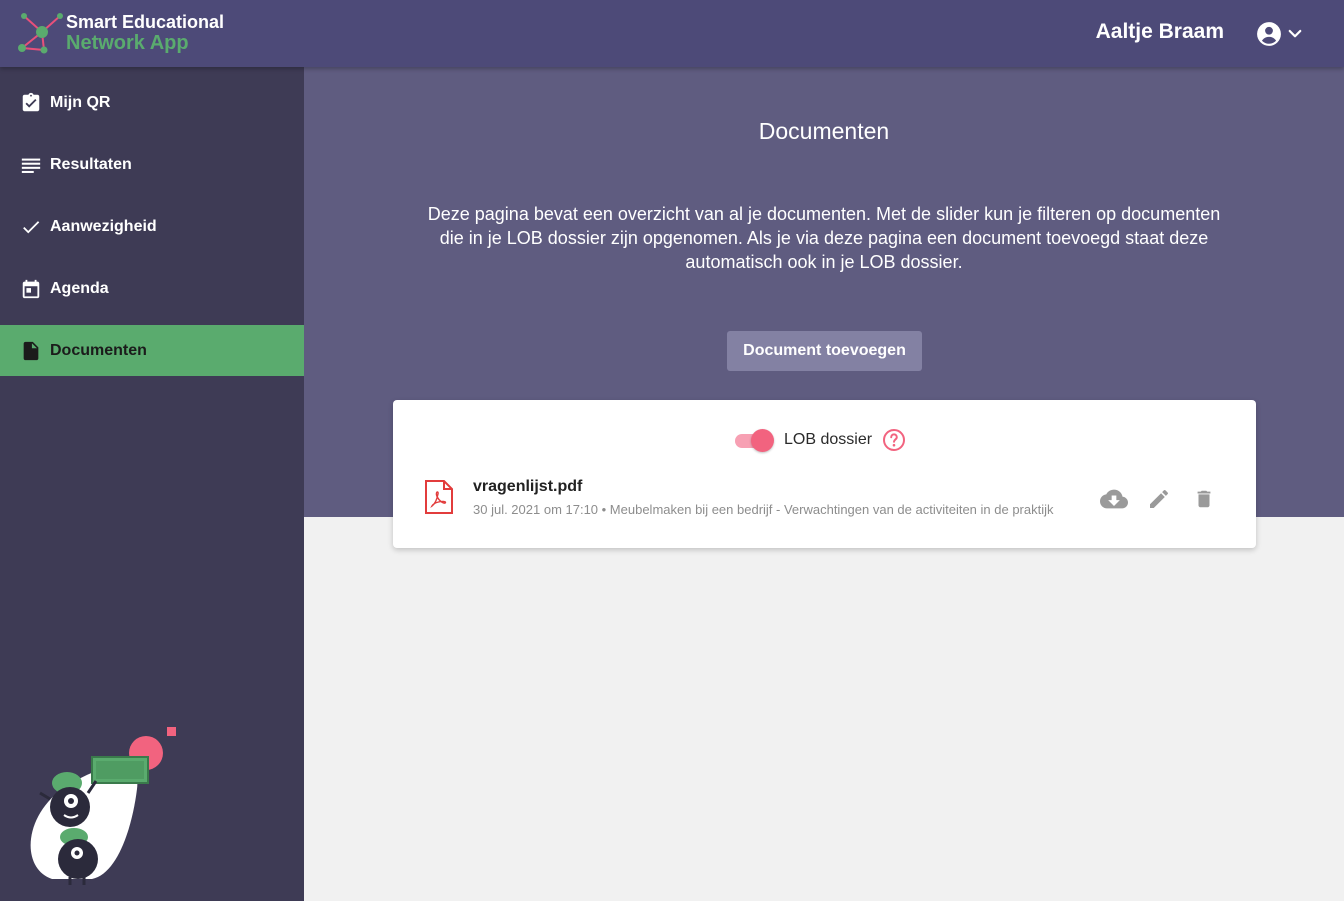 Image resolution: width=1344 pixels, height=901 pixels. What do you see at coordinates (152, 102) in the screenshot?
I see `sidebar-item-mijn-qr: Mijn QR` at bounding box center [152, 102].